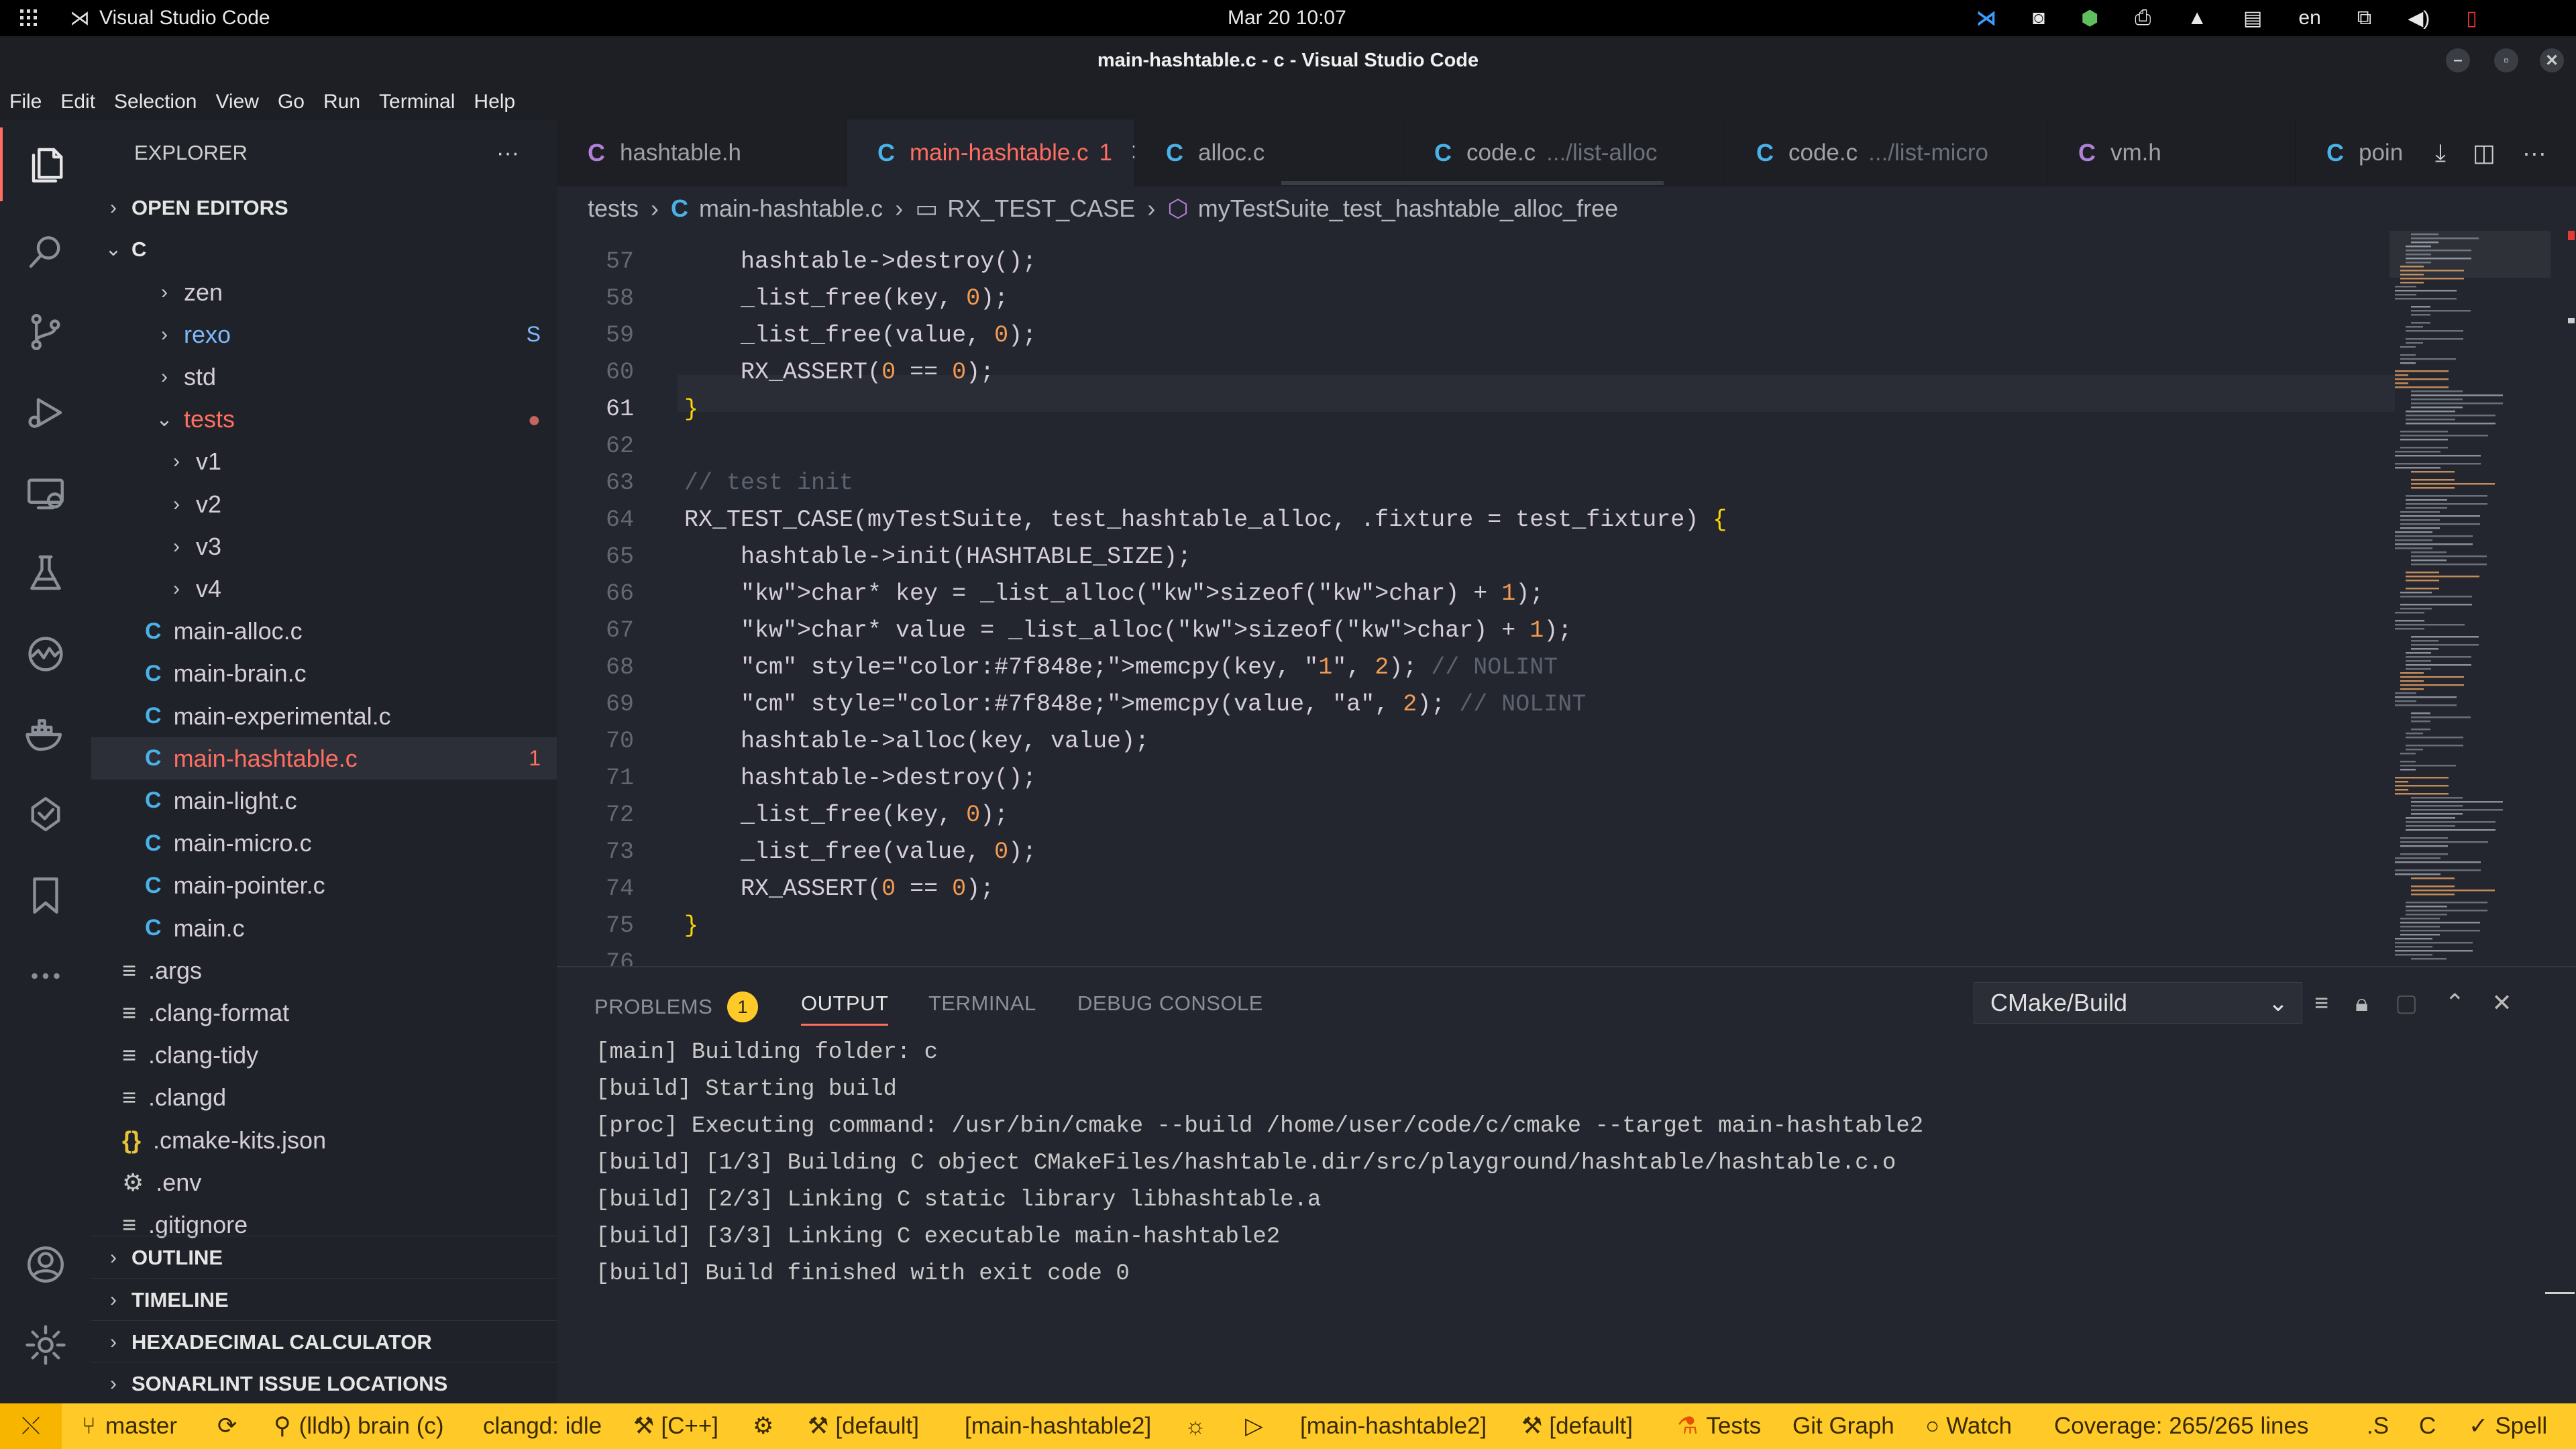 This screenshot has height=1449, width=2576. I want to click on tree-item: › v4, so click(324, 589).